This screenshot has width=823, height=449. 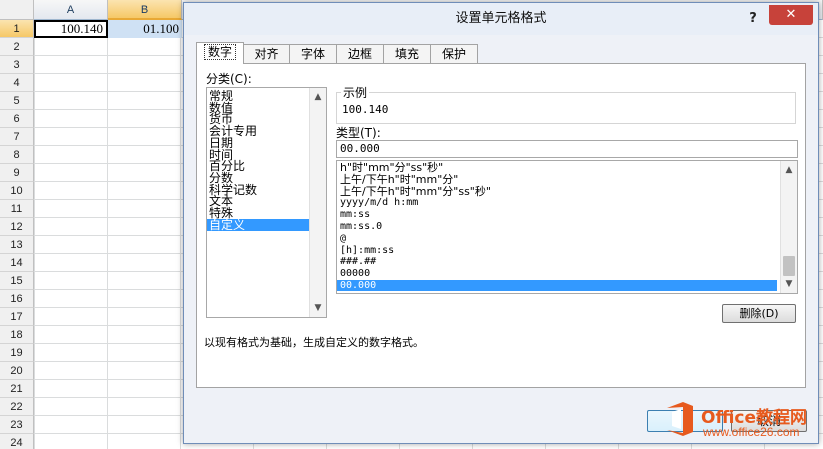 I want to click on format-item: mm:ss.0, so click(x=557, y=226).